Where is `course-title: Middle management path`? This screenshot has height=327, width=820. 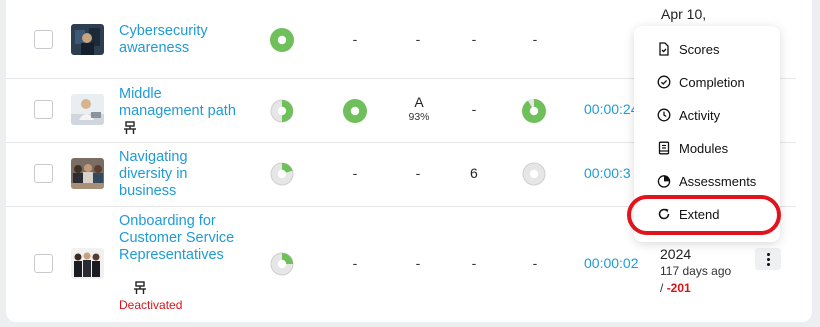 course-title: Middle management path is located at coordinates (179, 111).